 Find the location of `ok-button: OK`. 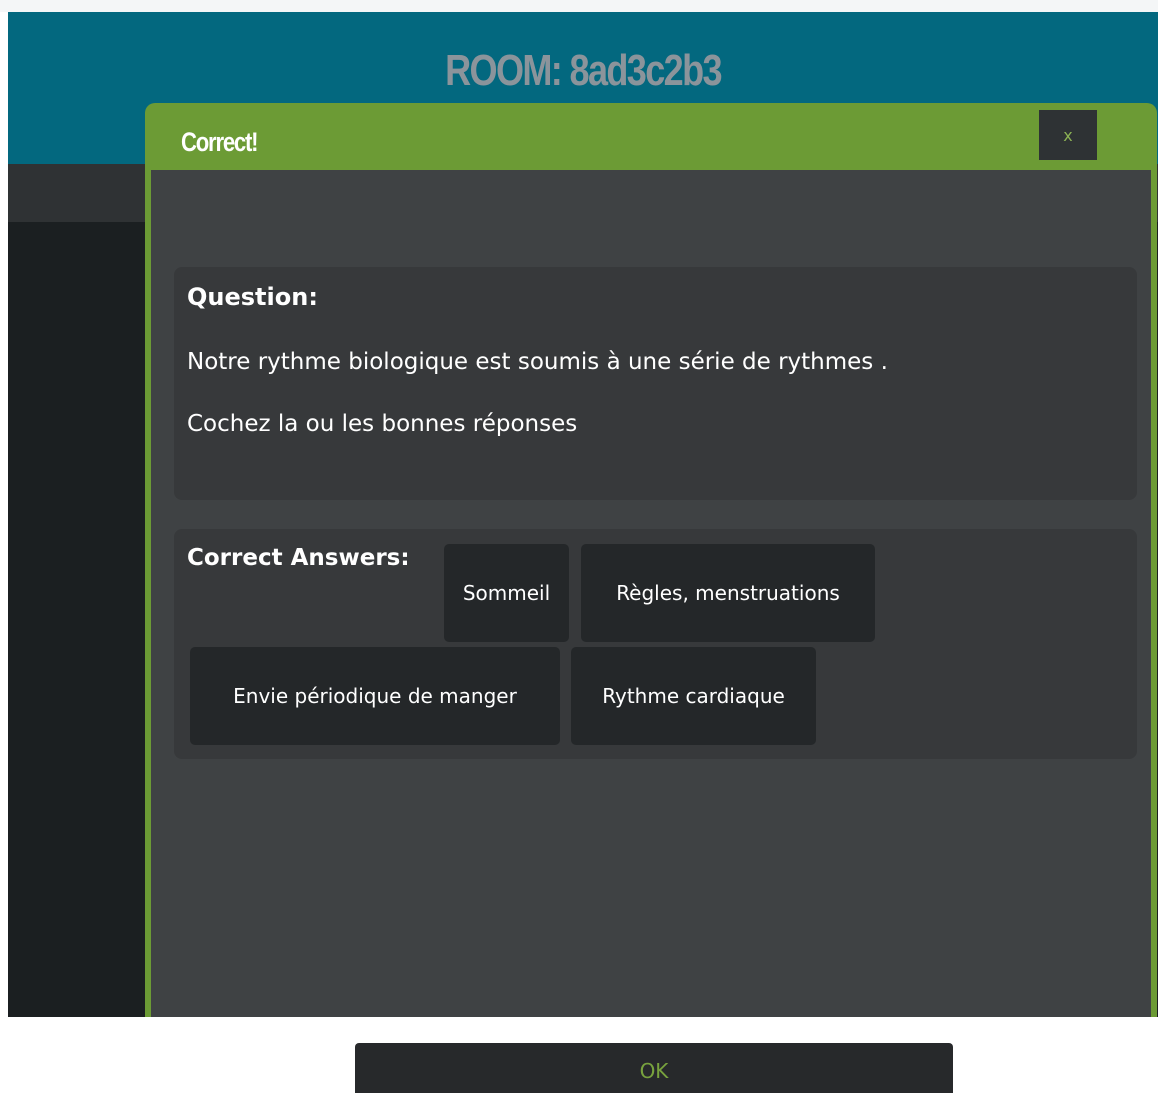

ok-button: OK is located at coordinates (654, 1068).